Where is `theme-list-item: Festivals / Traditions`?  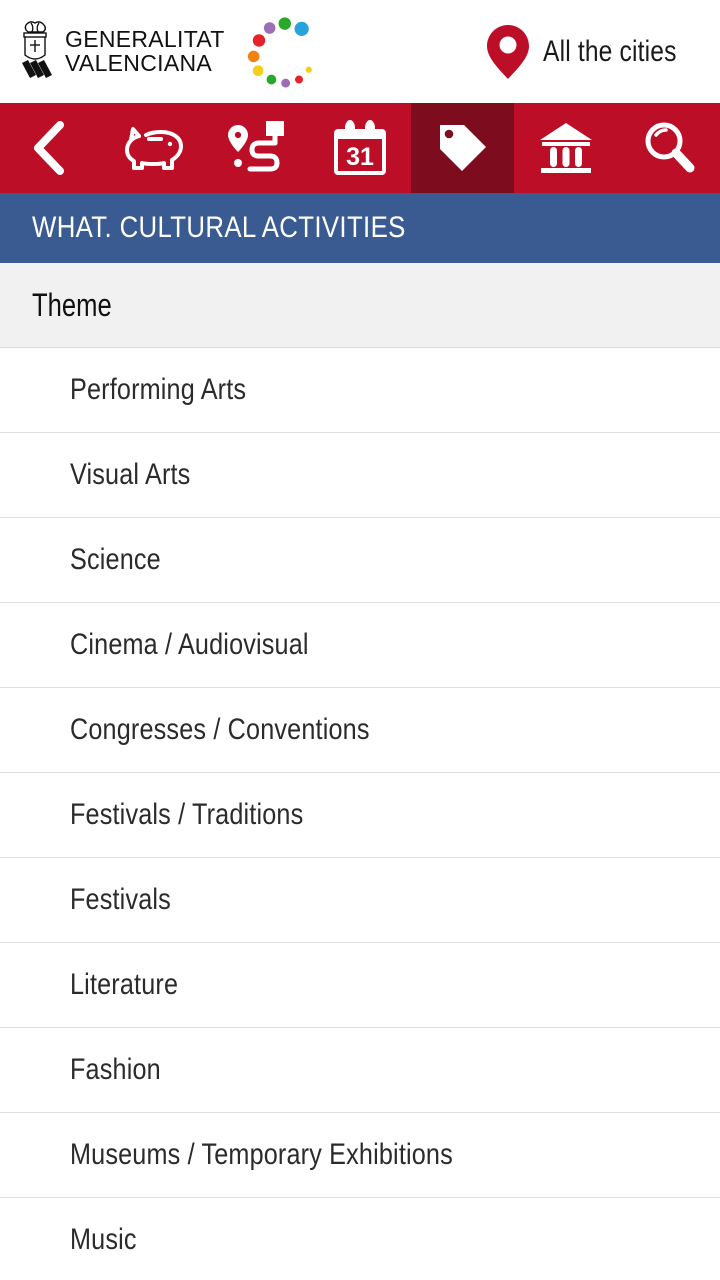 theme-list-item: Festivals / Traditions is located at coordinates (360, 815).